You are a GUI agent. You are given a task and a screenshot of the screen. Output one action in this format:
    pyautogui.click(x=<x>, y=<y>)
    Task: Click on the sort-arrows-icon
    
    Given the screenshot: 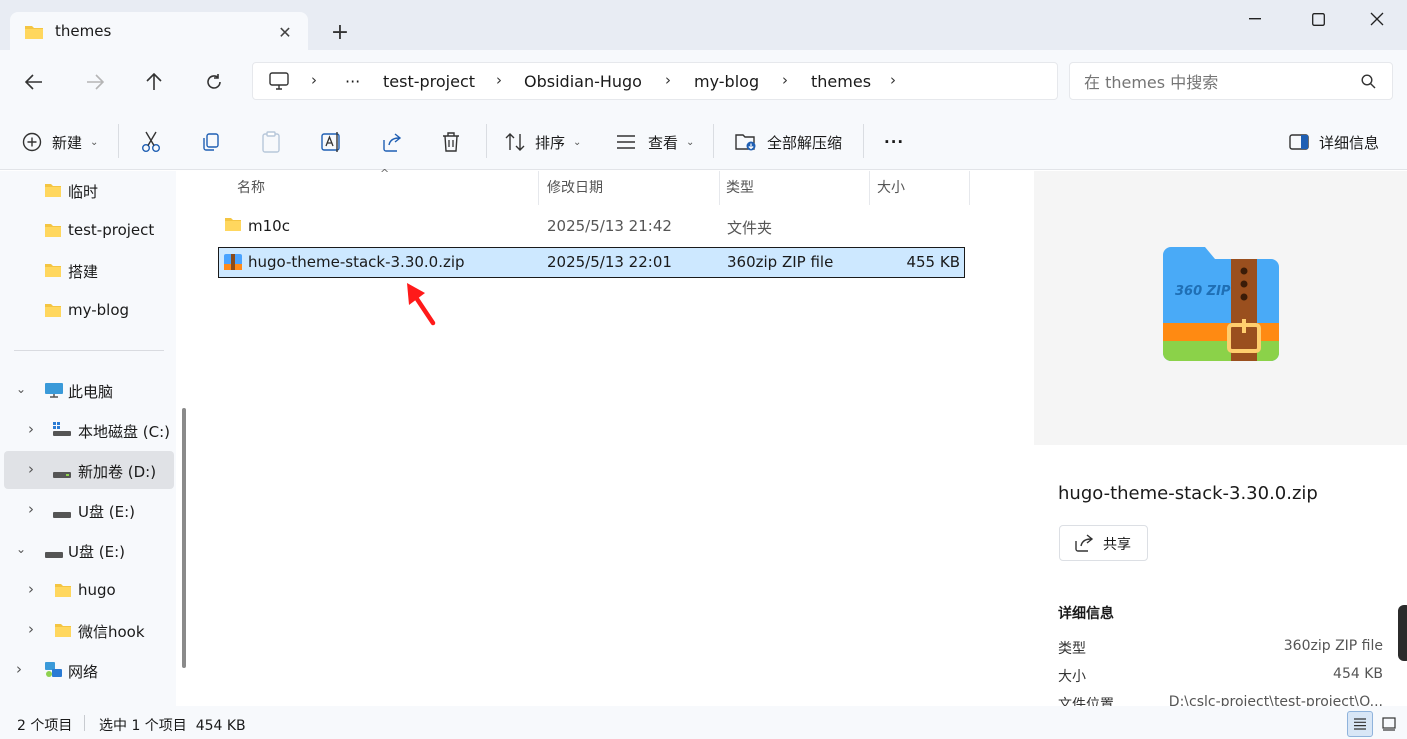 What is the action you would take?
    pyautogui.click(x=515, y=142)
    